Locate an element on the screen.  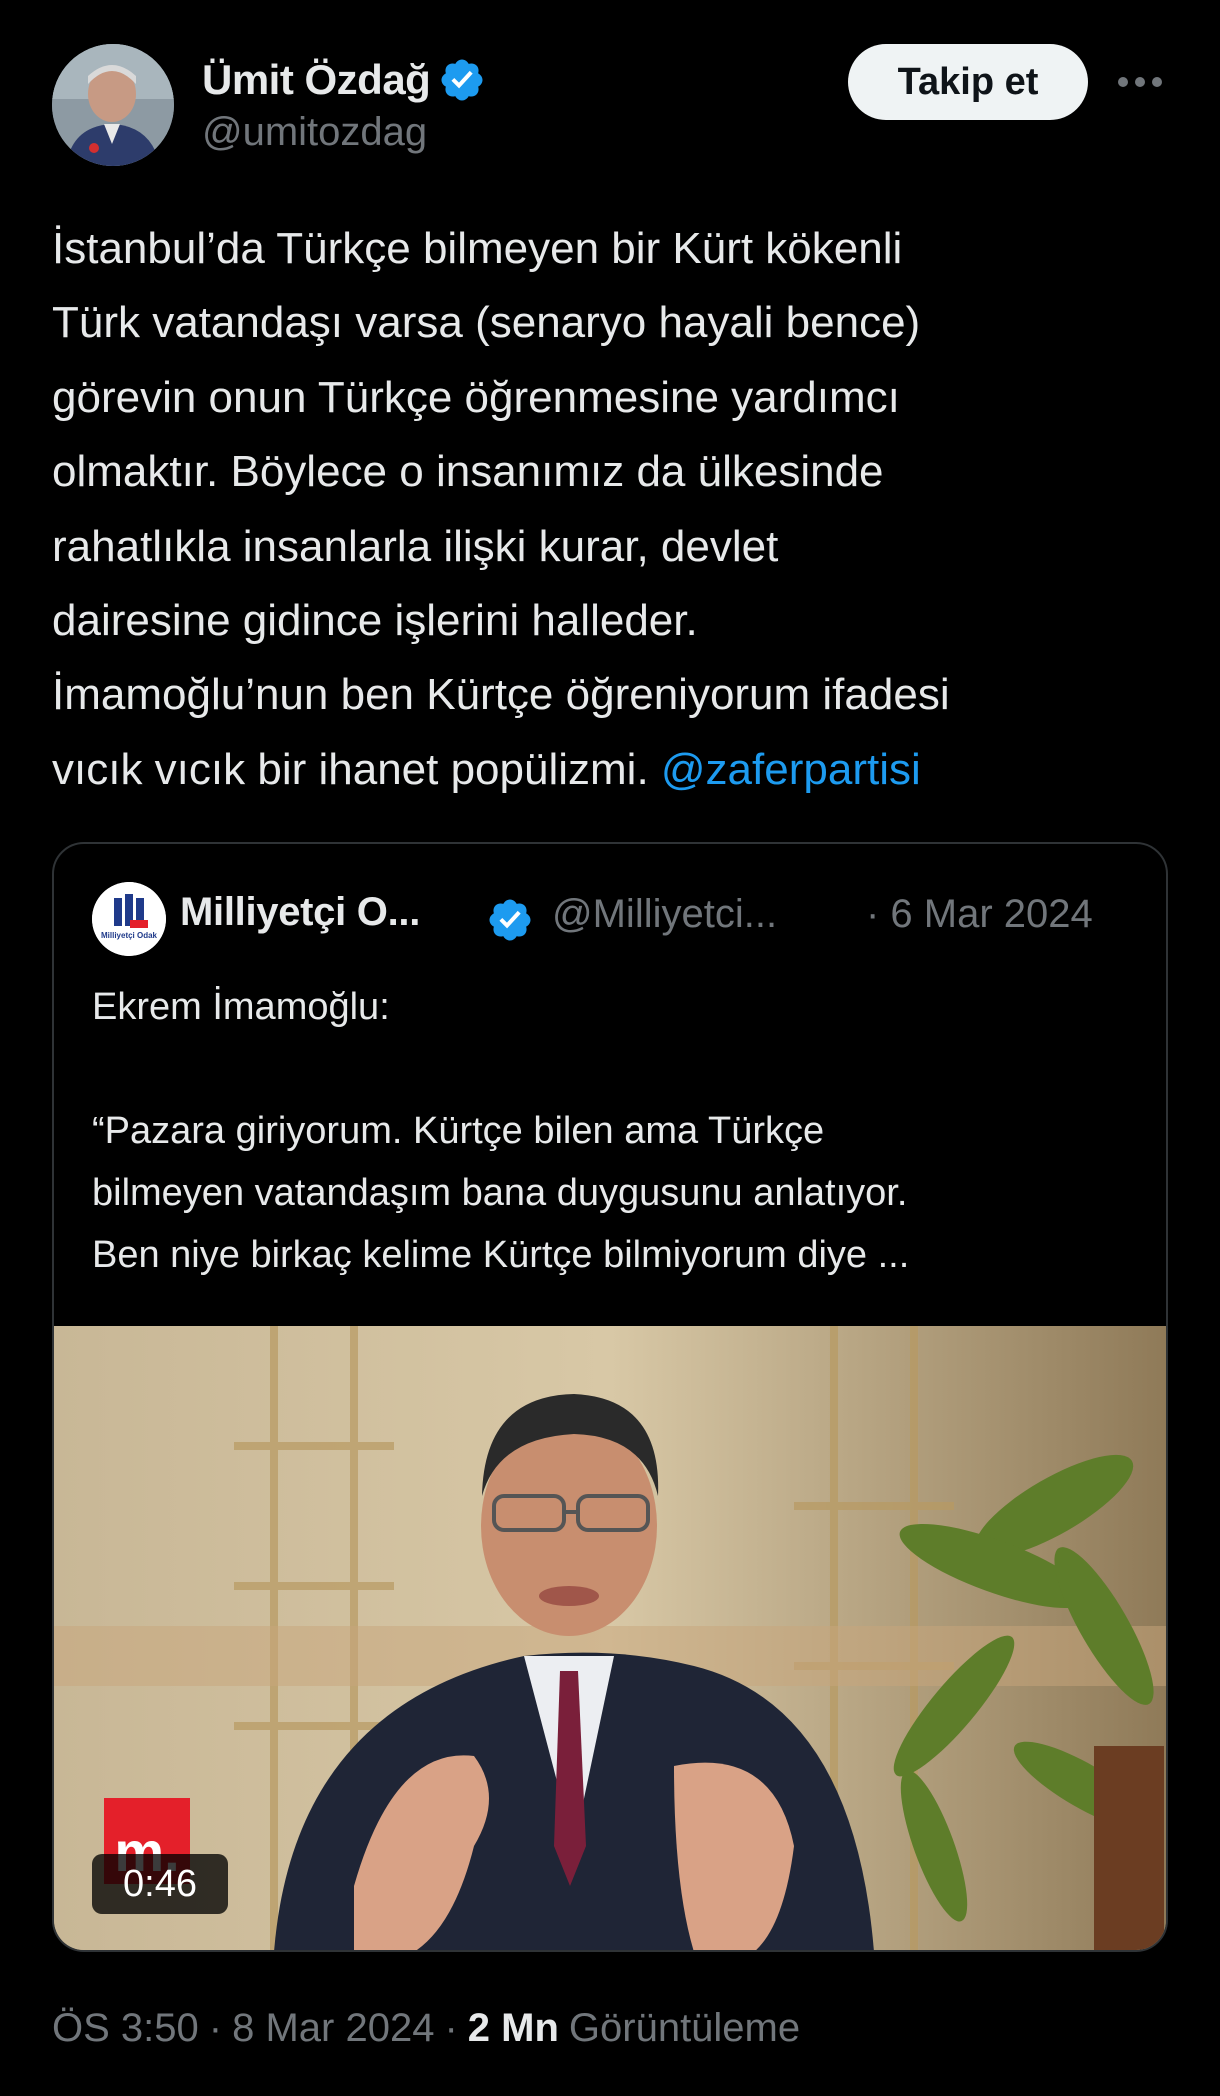
follow-button: Takip et is located at coordinates (968, 82).